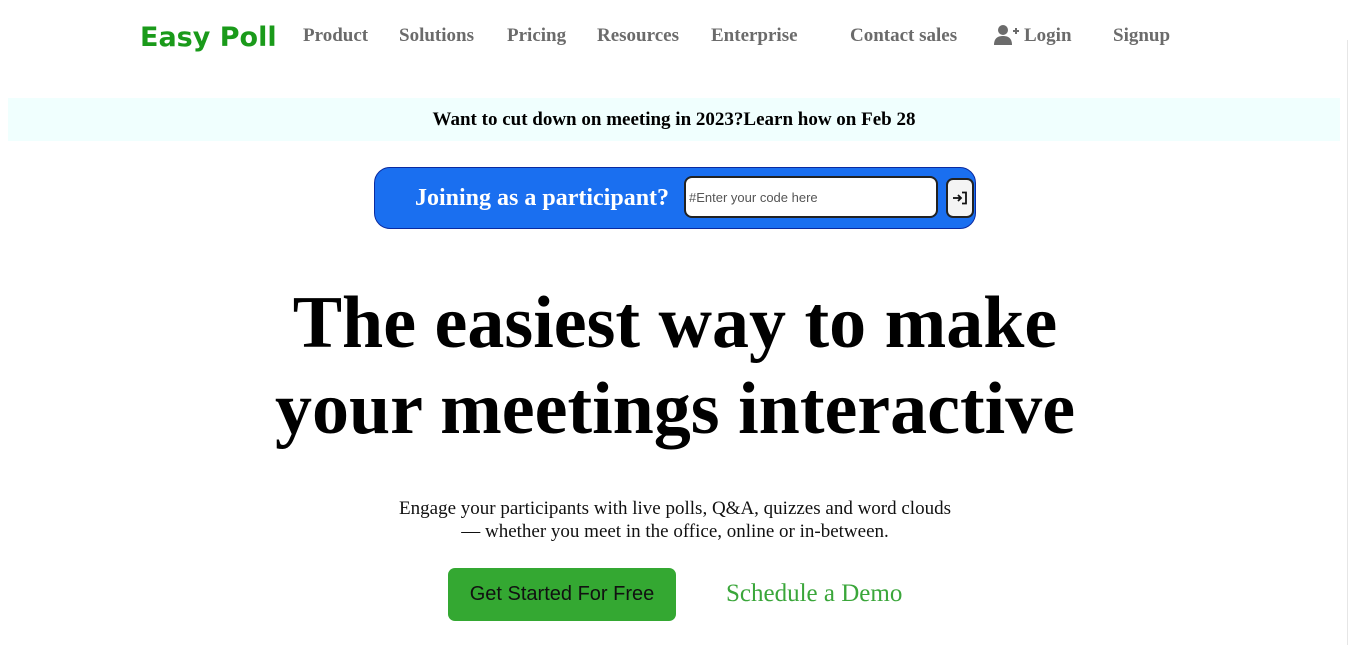 The height and width of the screenshot is (645, 1350). Describe the element at coordinates (1048, 35) in the screenshot. I see `nav-login-label: Login` at that location.